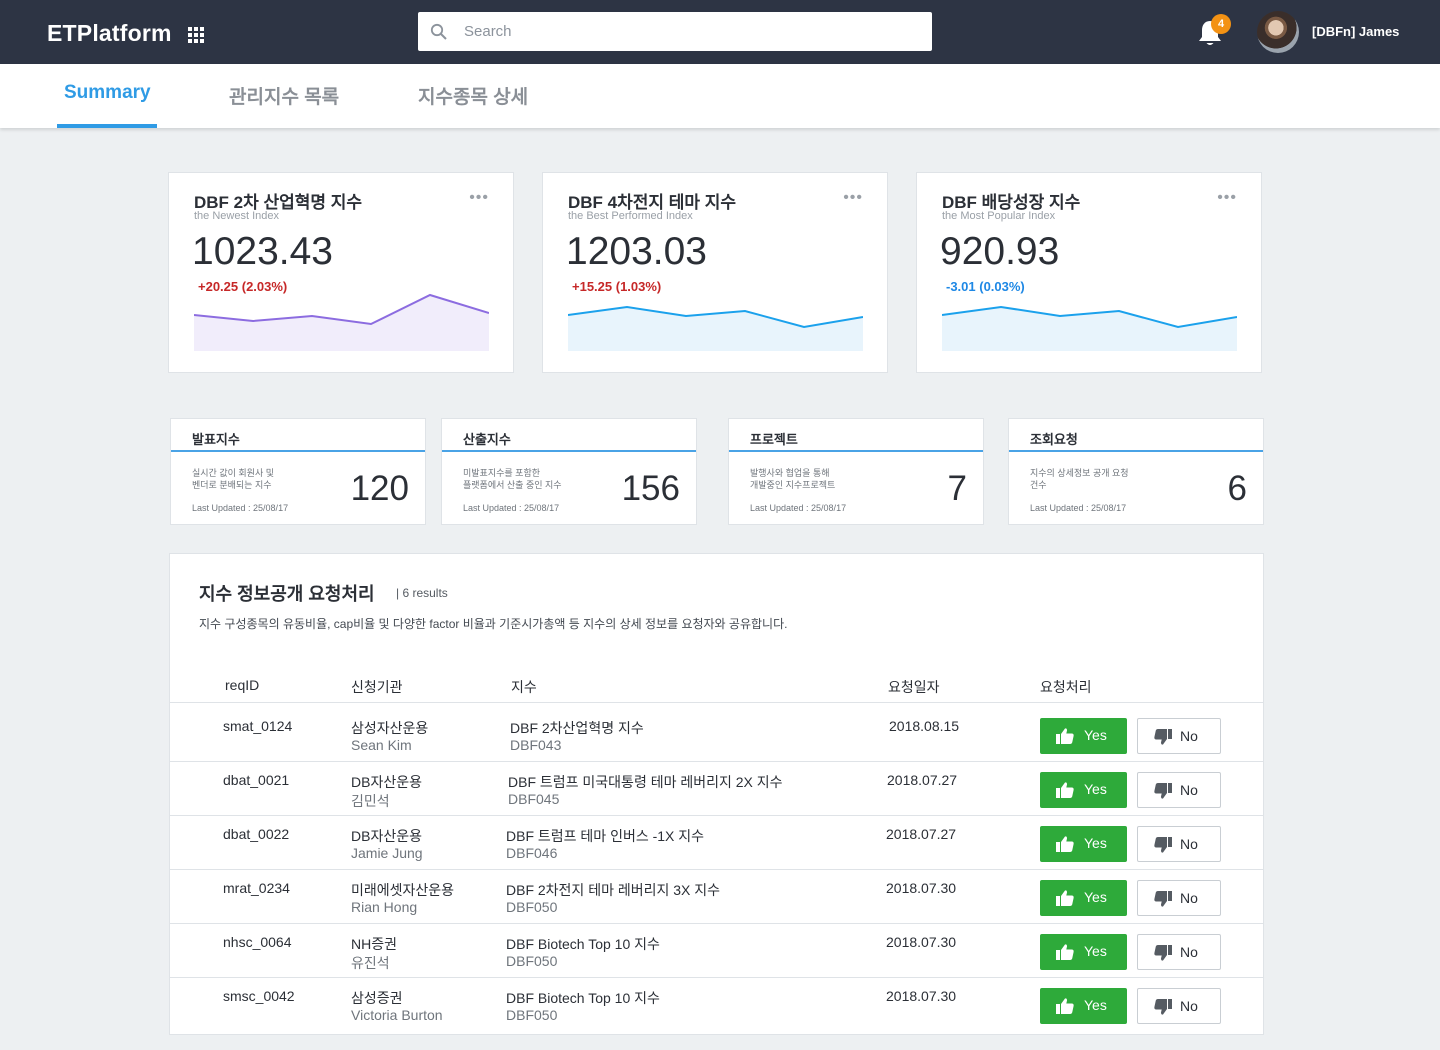 Image resolution: width=1440 pixels, height=1050 pixels. Describe the element at coordinates (473, 95) in the screenshot. I see `tab-index-detail: 지수종목 상세` at that location.